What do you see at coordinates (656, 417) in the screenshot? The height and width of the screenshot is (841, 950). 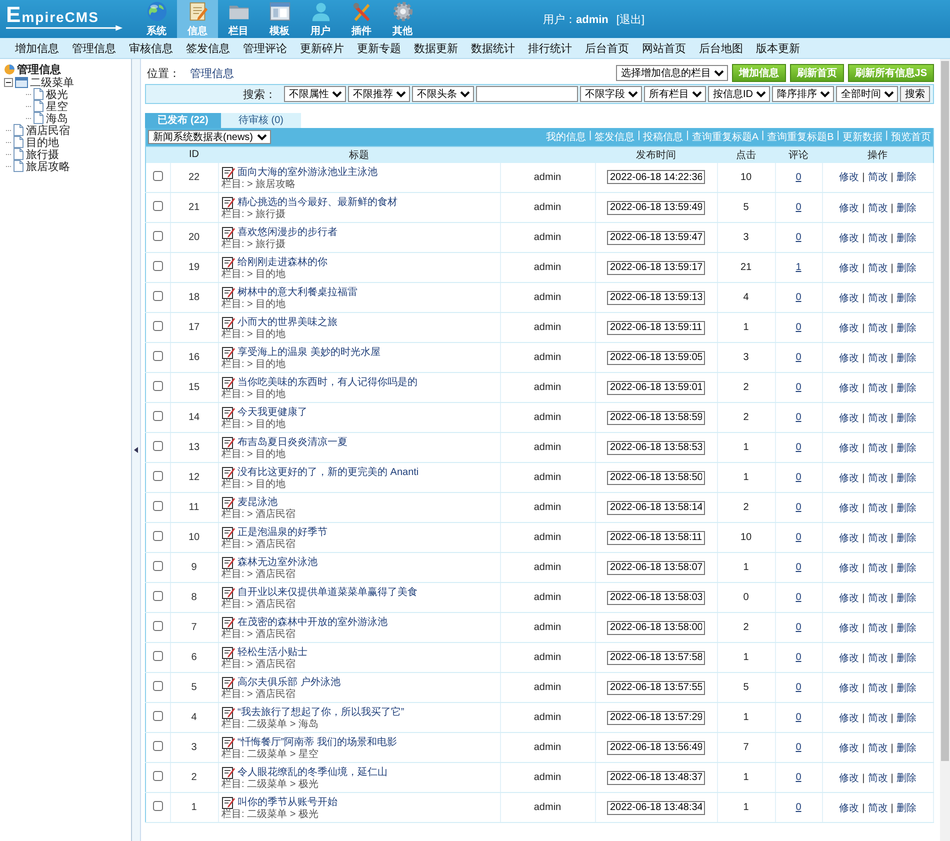 I see `time-field: 2022-06-18 13:58:59` at bounding box center [656, 417].